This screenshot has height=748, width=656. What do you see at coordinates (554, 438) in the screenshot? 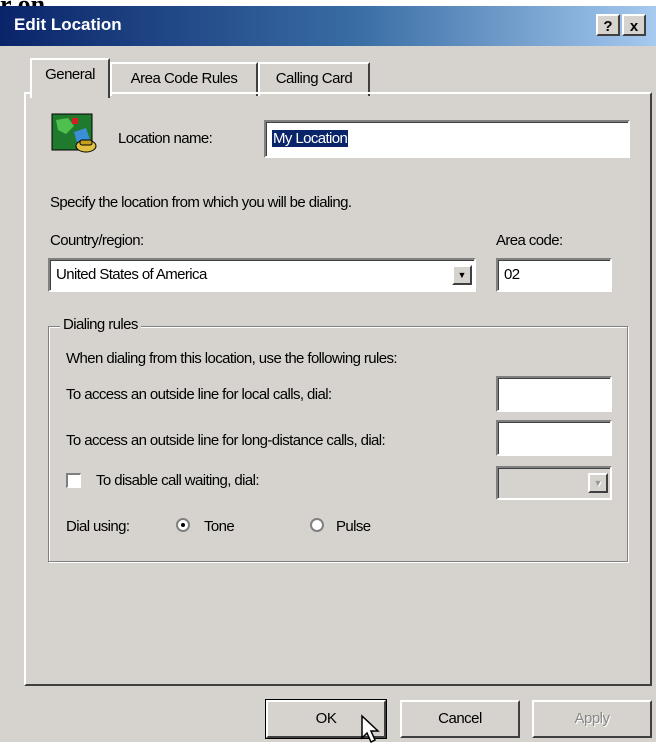
I see `long-distance-input` at bounding box center [554, 438].